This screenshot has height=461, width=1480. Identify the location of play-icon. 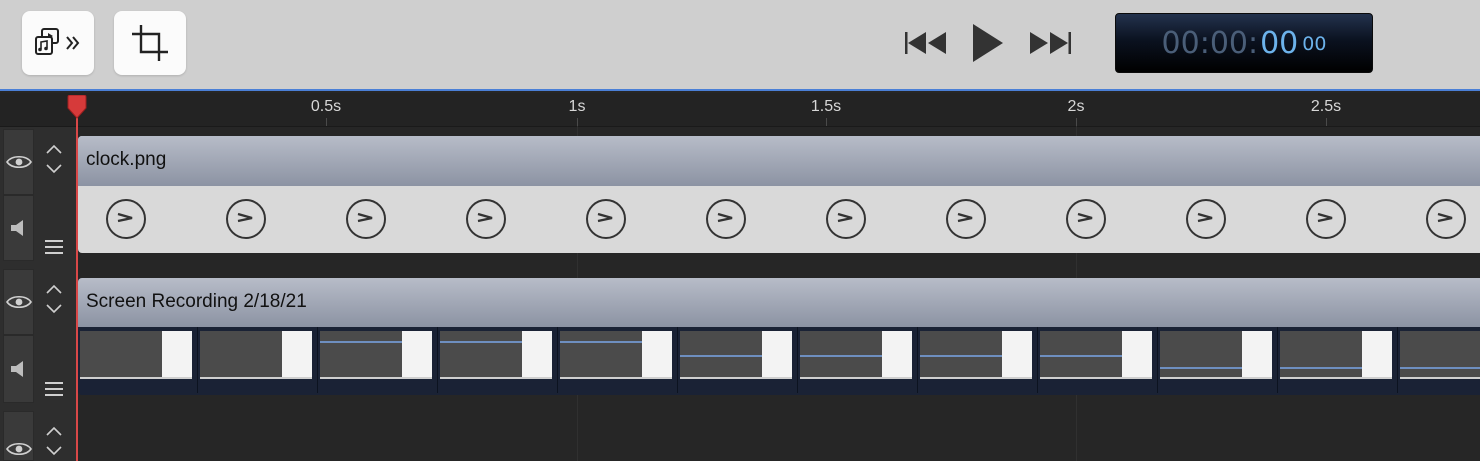
(988, 43).